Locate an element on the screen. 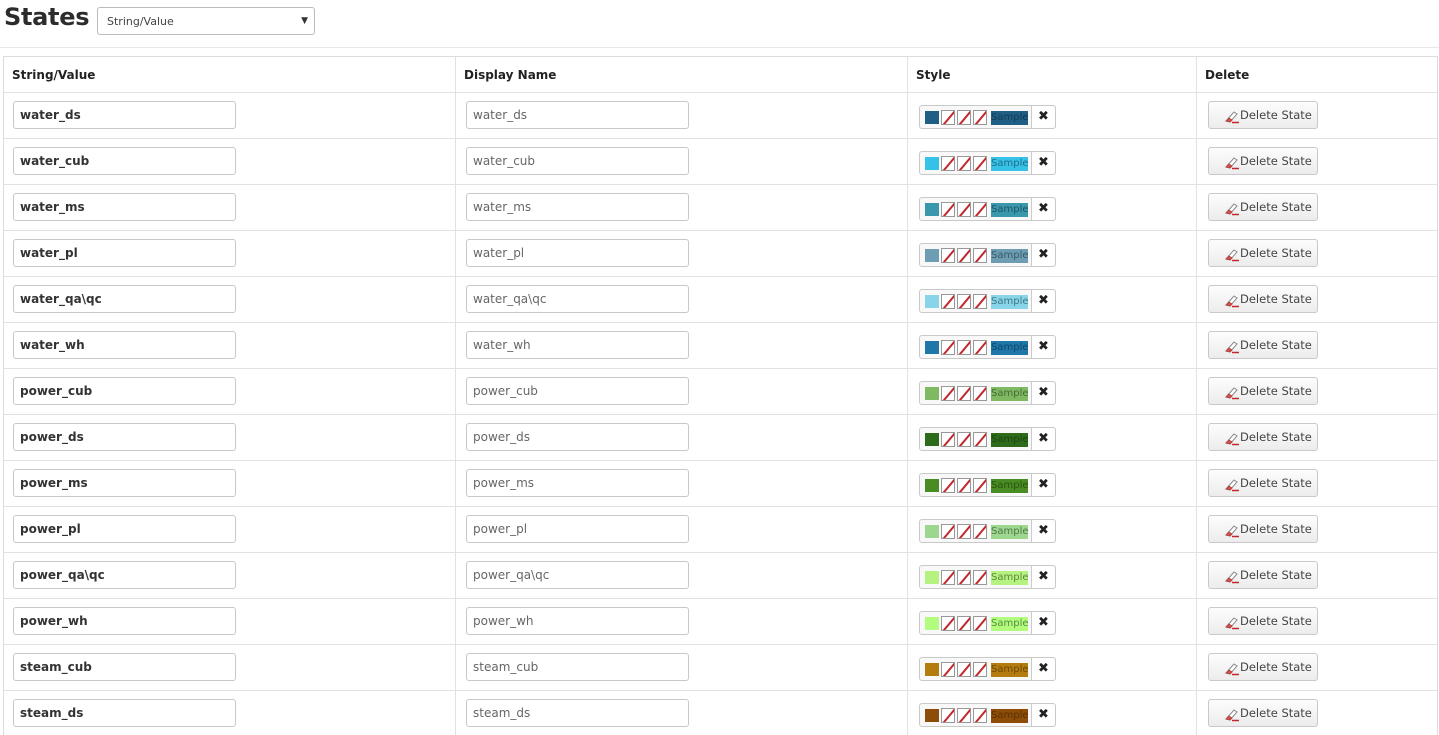 The image size is (1439, 735). string-value-input: power_pl is located at coordinates (124, 529).